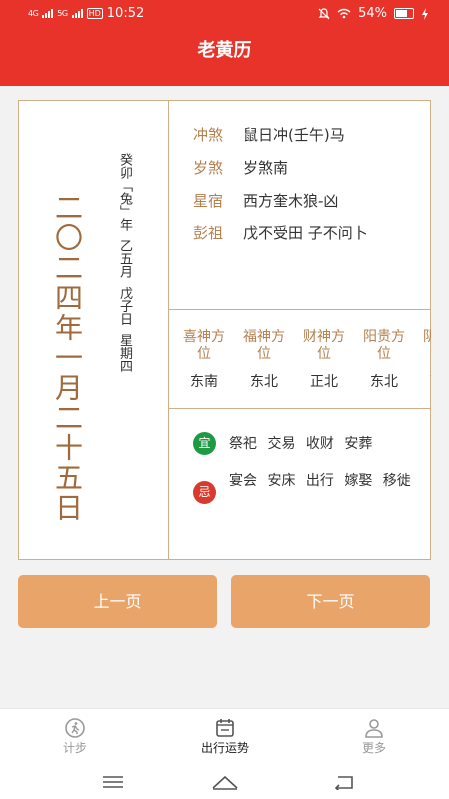 The height and width of the screenshot is (799, 449). What do you see at coordinates (324, 345) in the screenshot?
I see `god-name: 财神方位` at bounding box center [324, 345].